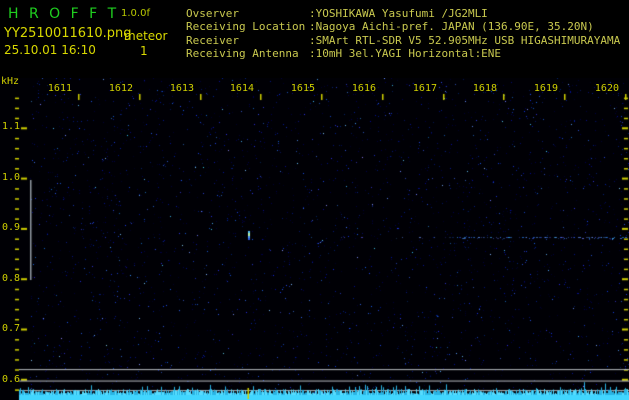 The image size is (629, 400). I want to click on datetime-label: 25.10.01 16:10, so click(50, 50).